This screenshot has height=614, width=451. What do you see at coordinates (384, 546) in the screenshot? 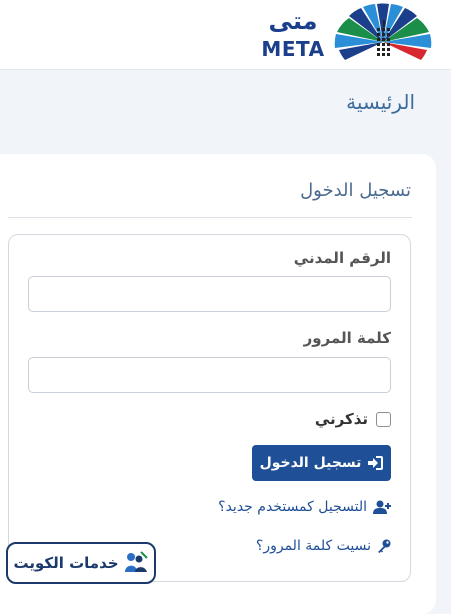
I see `key-icon` at bounding box center [384, 546].